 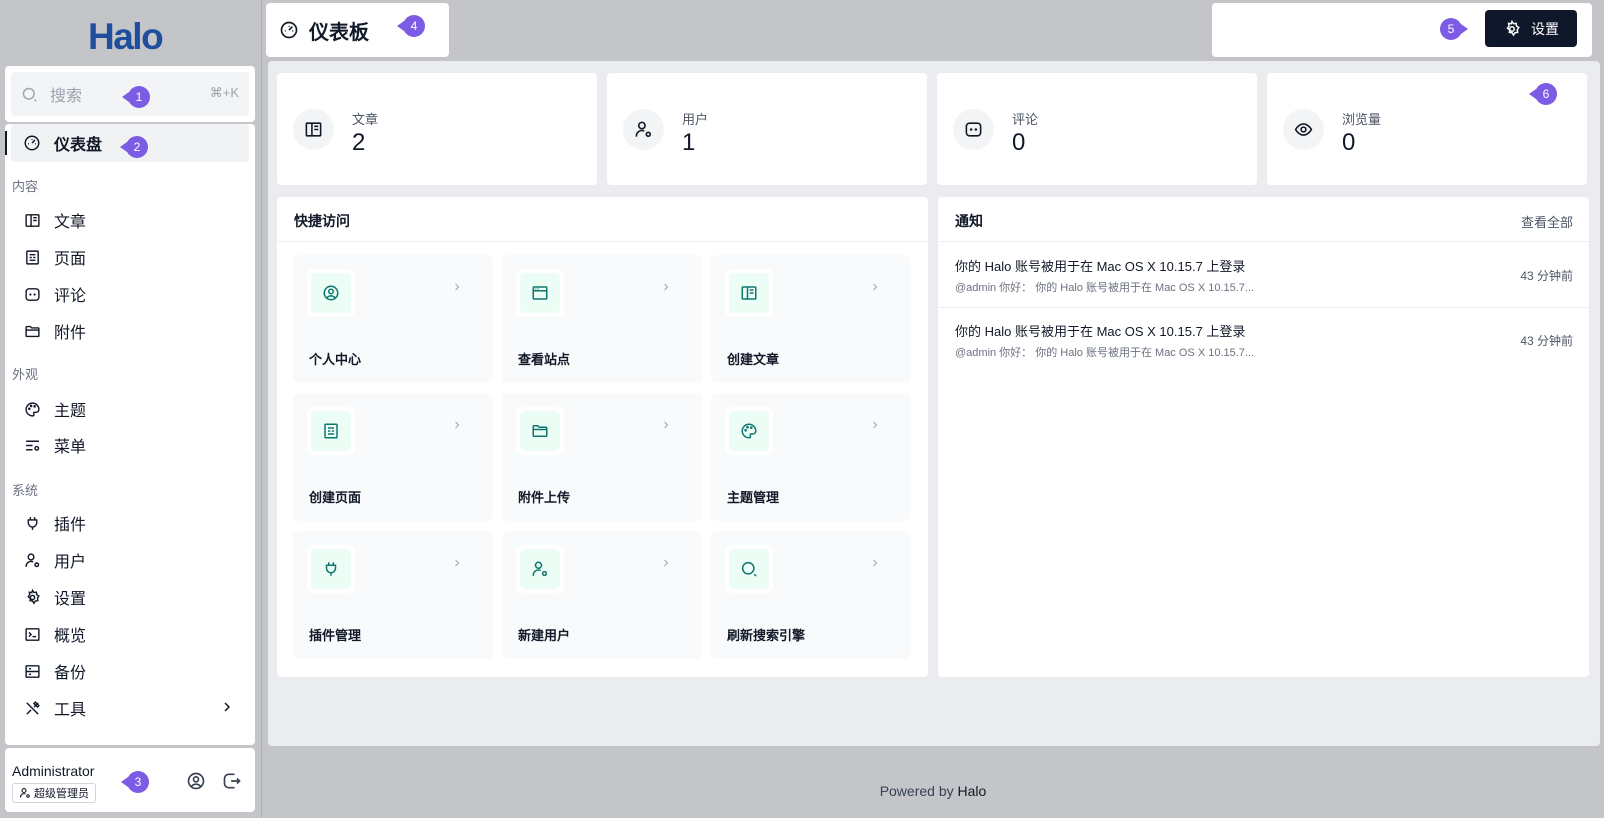 What do you see at coordinates (602, 457) in the screenshot?
I see `quick-tile-upload-attachment: 附件上传` at bounding box center [602, 457].